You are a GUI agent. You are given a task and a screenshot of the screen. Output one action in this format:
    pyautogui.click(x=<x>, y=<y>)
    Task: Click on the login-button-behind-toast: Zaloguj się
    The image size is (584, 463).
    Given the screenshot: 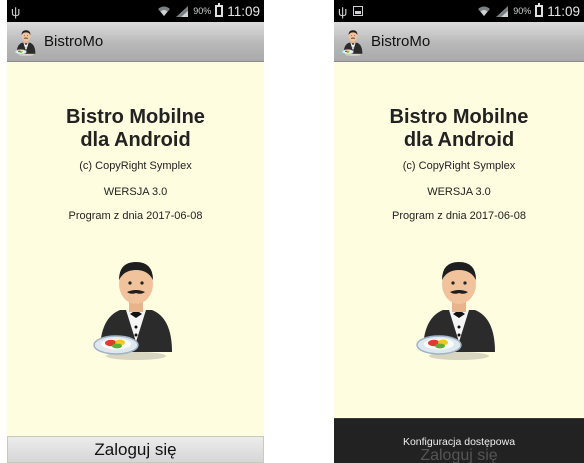 What is the action you would take?
    pyautogui.click(x=459, y=455)
    